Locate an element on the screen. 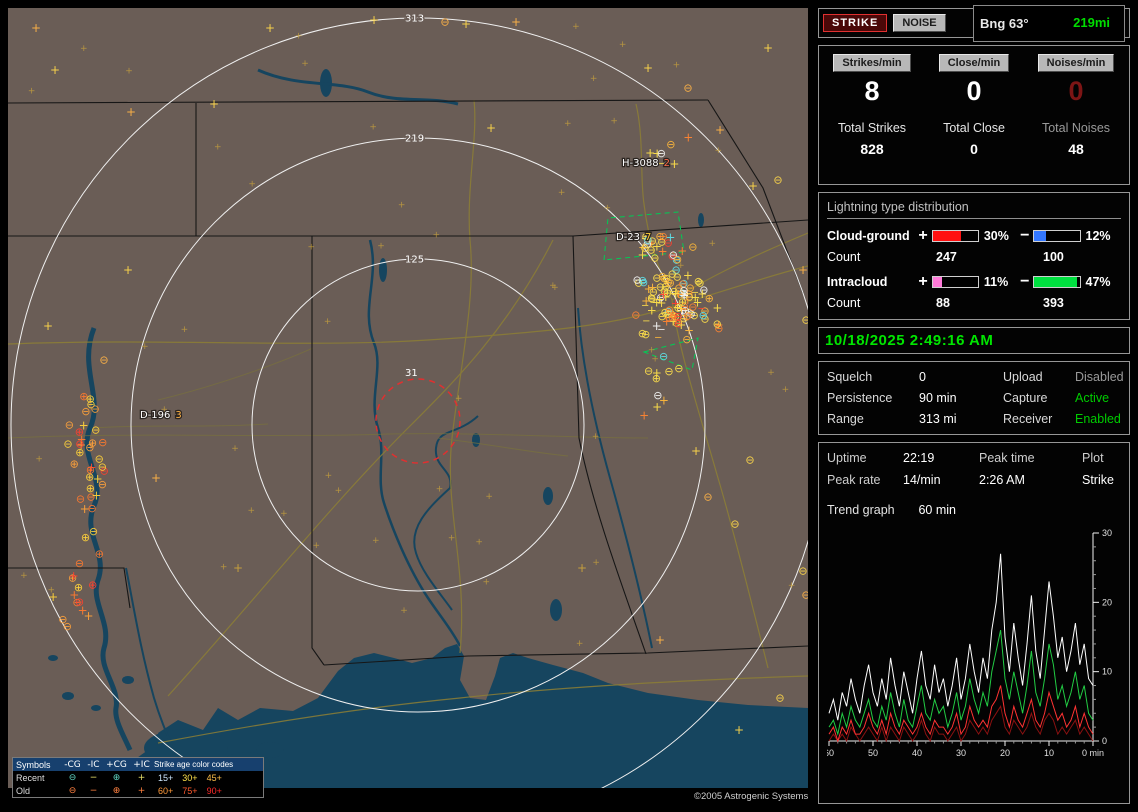  ic-neg-count: 393 is located at coordinates (1053, 303).